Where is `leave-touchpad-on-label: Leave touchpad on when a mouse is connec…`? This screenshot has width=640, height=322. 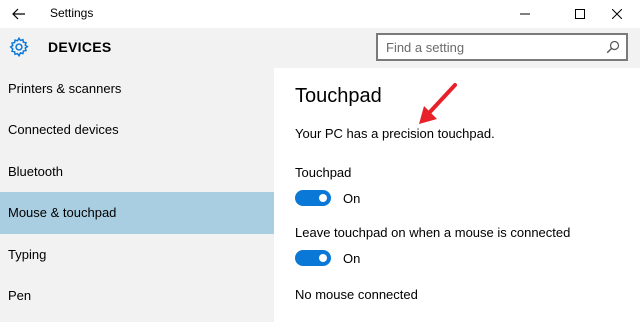
leave-touchpad-on-label: Leave touchpad on when a mouse is connec… is located at coordinates (433, 232).